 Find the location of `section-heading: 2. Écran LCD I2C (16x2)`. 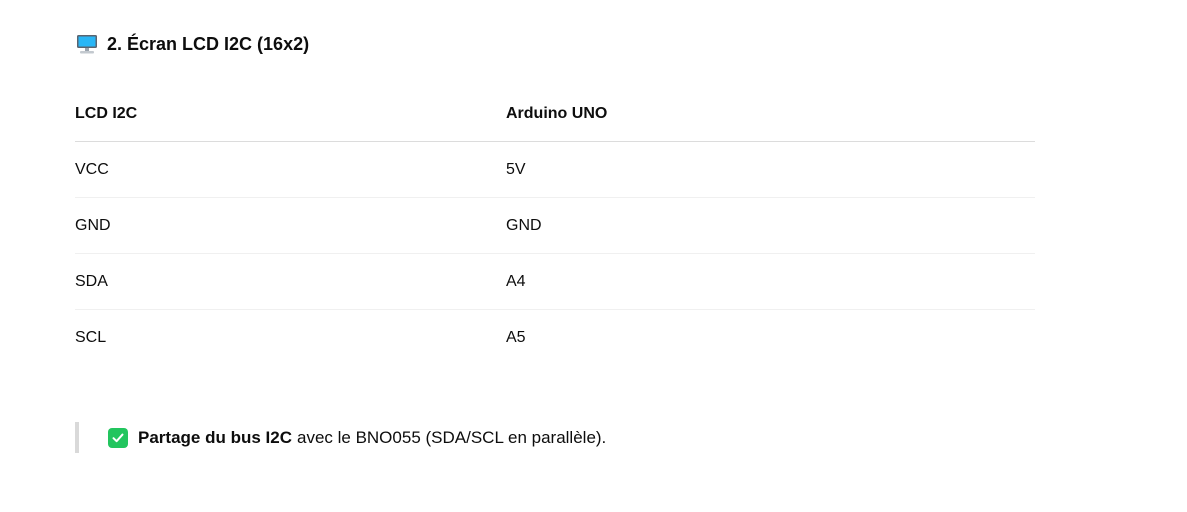

section-heading: 2. Écran LCD I2C (16x2) is located at coordinates (192, 44).